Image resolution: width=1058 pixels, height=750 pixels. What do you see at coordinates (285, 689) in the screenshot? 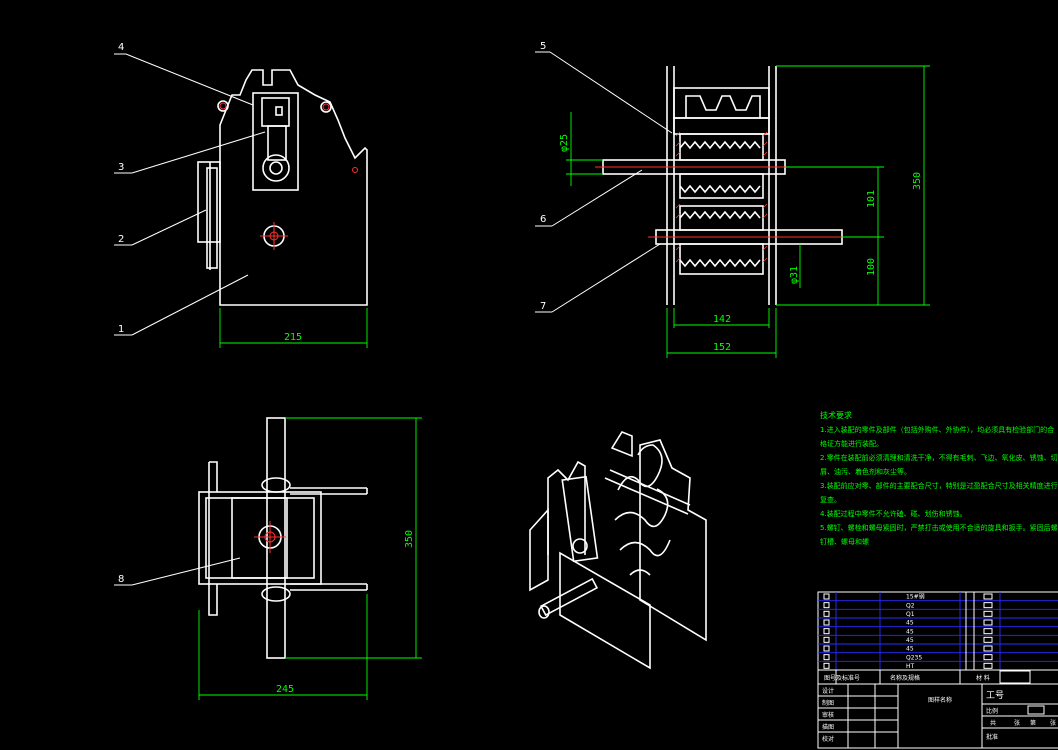
I see `dim-top-view-width: 245` at bounding box center [285, 689].